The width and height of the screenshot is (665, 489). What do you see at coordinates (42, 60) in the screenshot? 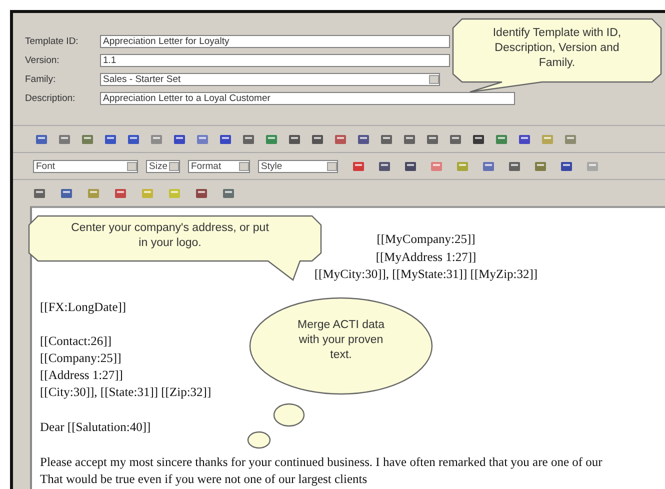
I see `field-label: Version:` at bounding box center [42, 60].